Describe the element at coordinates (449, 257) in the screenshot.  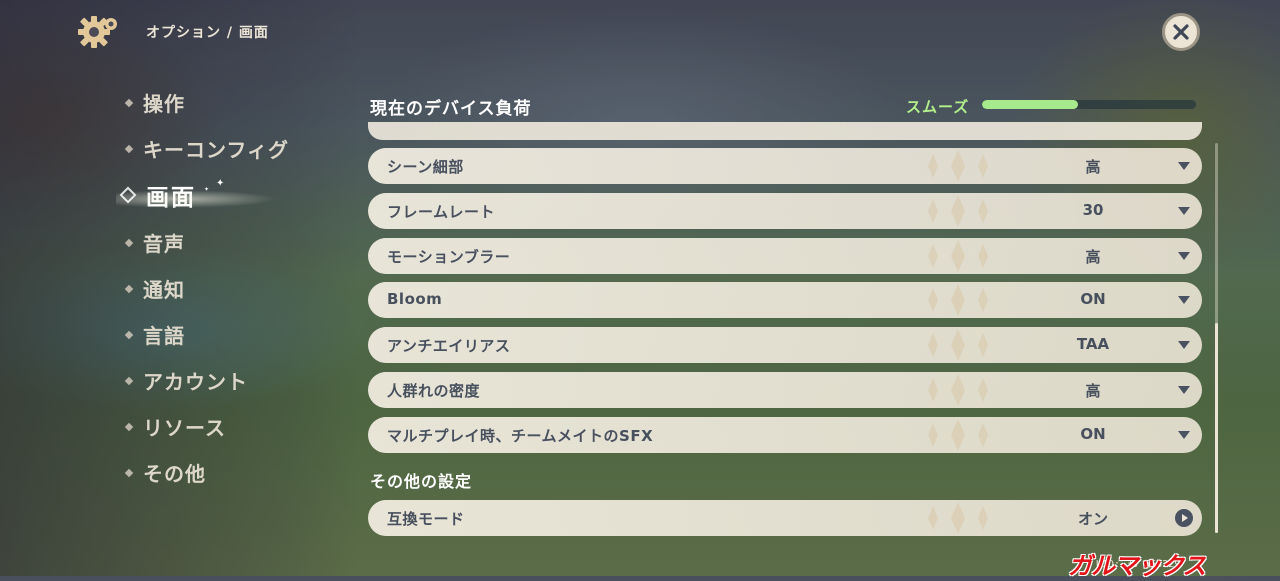
I see `setting-label: モーションブラー` at that location.